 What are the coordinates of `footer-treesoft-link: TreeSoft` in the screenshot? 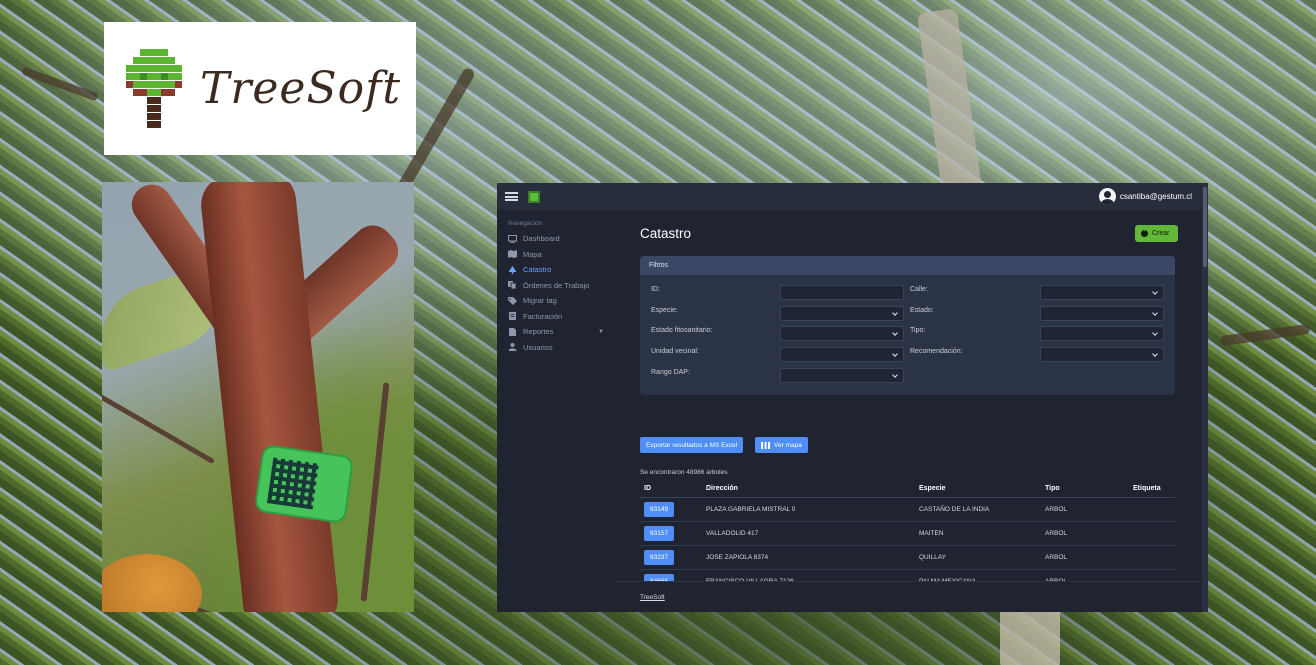 It's located at (652, 597).